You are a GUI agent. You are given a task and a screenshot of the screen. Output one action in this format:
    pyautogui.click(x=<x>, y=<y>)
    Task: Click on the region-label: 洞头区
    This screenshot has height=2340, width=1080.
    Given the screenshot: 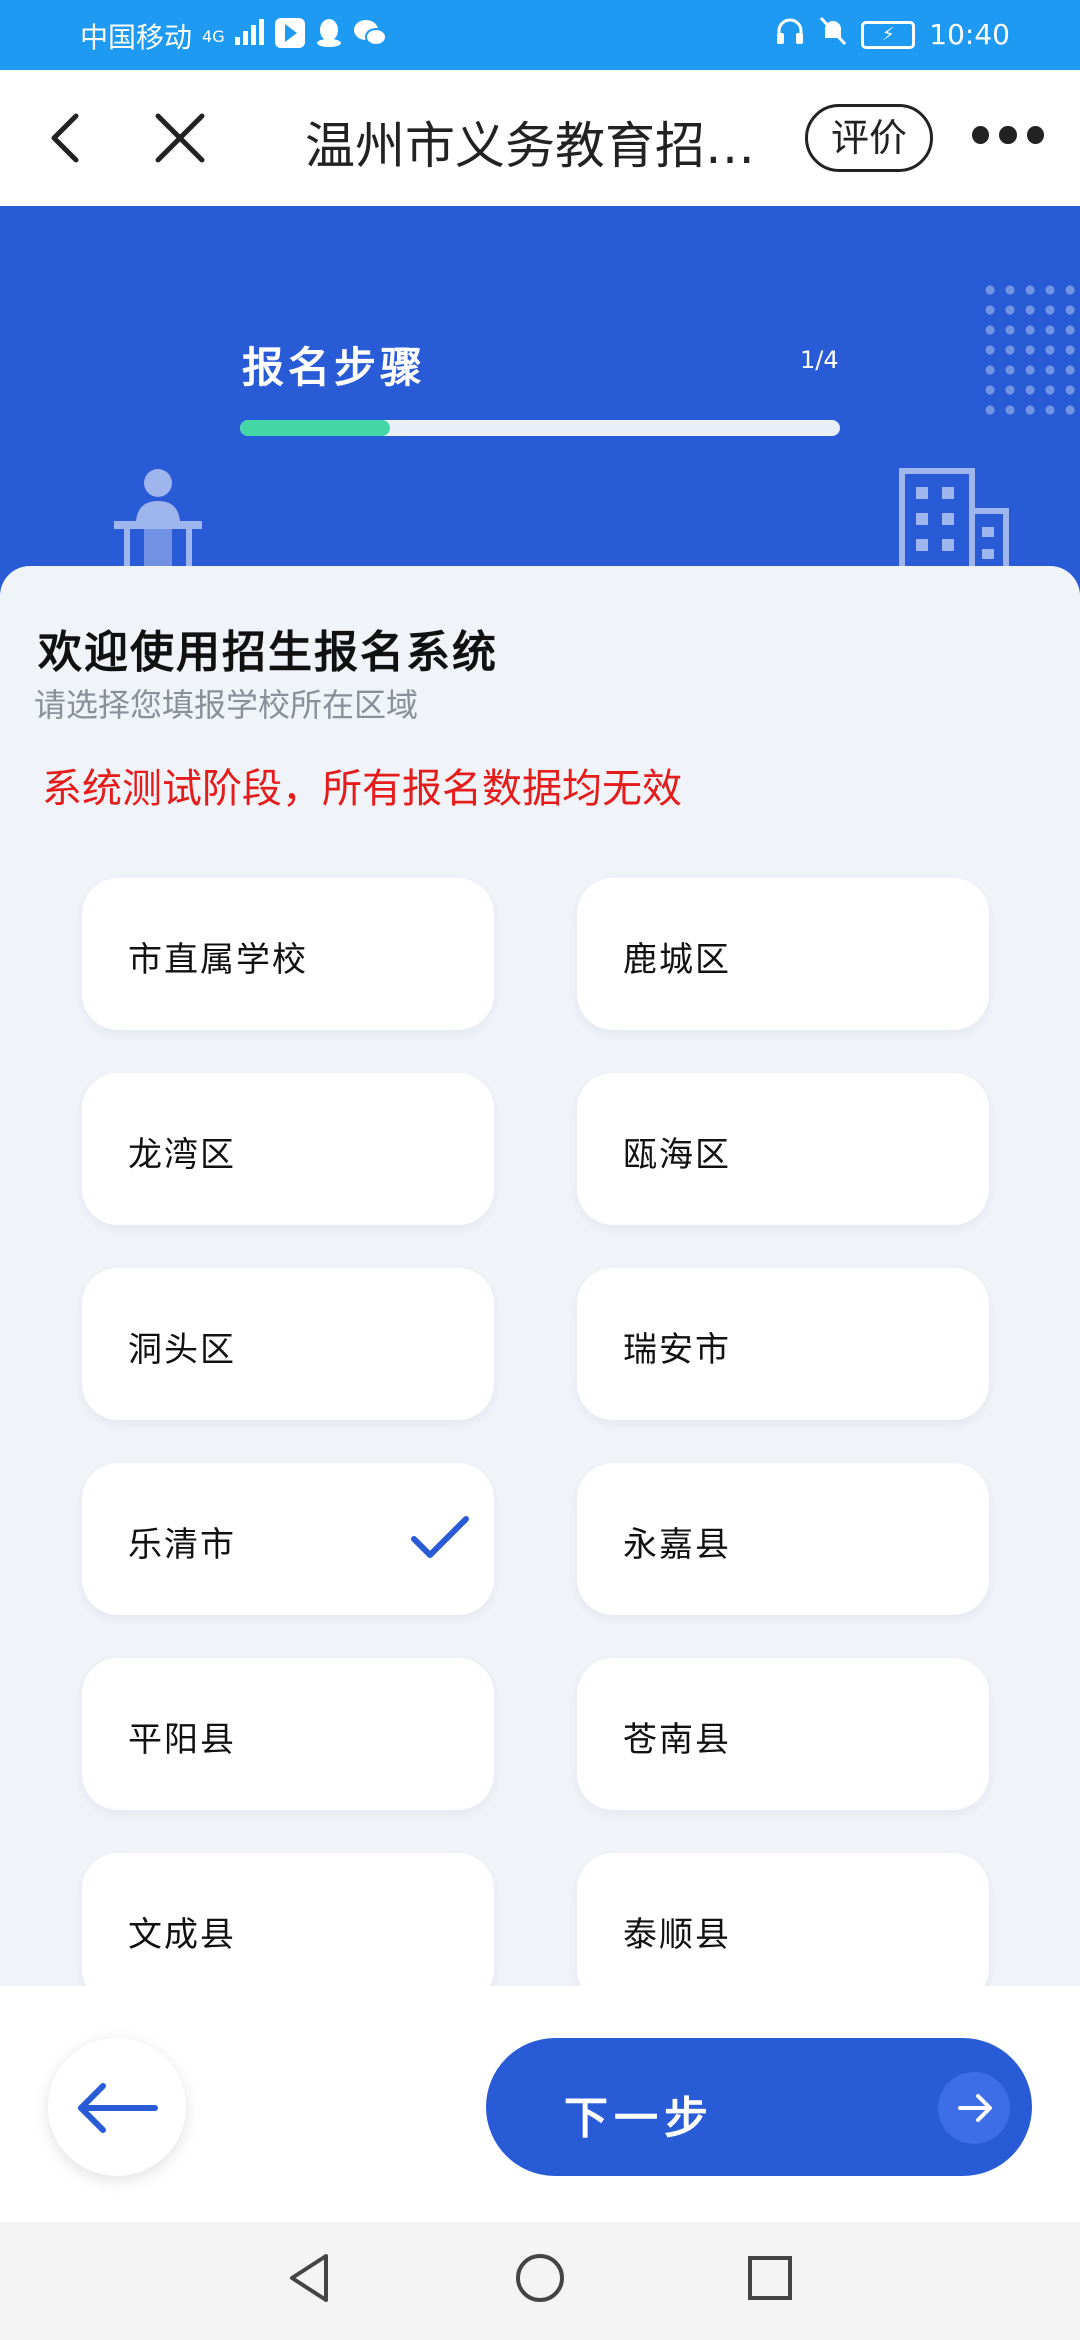 What is the action you would take?
    pyautogui.click(x=182, y=1350)
    